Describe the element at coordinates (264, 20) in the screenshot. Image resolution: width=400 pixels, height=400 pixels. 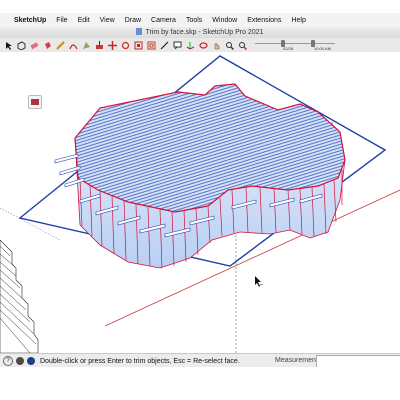
I see `menu-extensions: Extensions` at that location.